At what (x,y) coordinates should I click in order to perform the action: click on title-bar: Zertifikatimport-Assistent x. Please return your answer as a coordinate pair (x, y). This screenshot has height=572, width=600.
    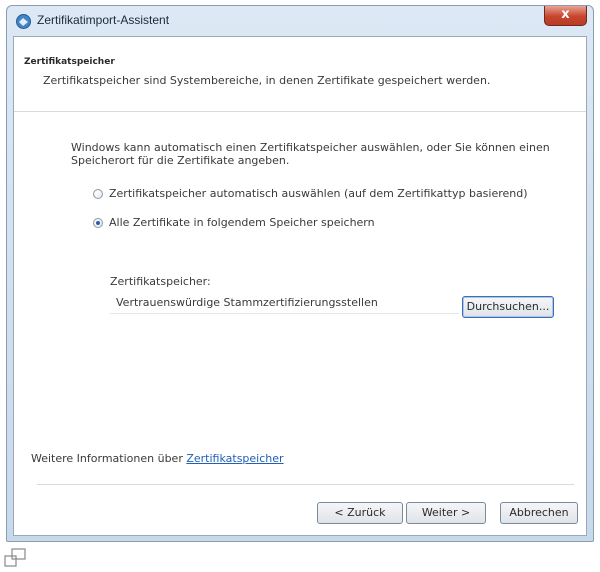
    Looking at the image, I should click on (300, 21).